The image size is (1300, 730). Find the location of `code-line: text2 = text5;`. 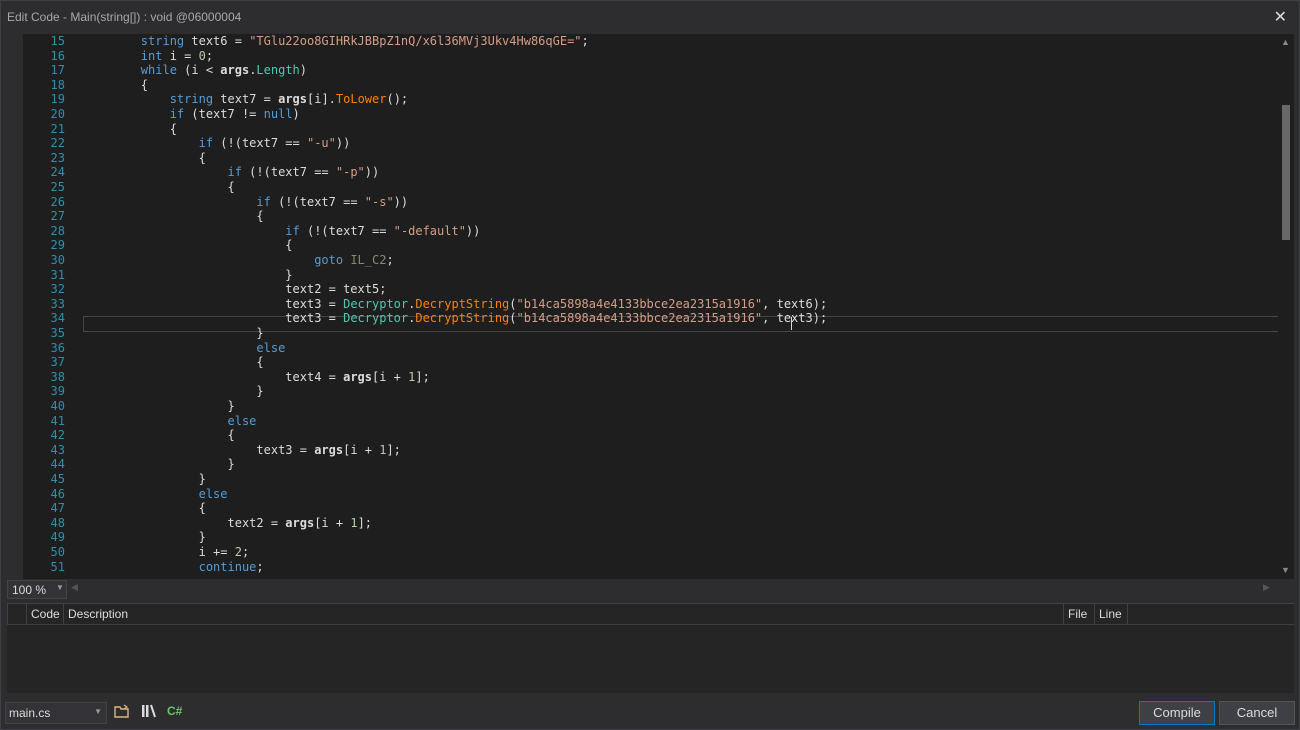

code-line: text2 = text5; is located at coordinates (234, 289).